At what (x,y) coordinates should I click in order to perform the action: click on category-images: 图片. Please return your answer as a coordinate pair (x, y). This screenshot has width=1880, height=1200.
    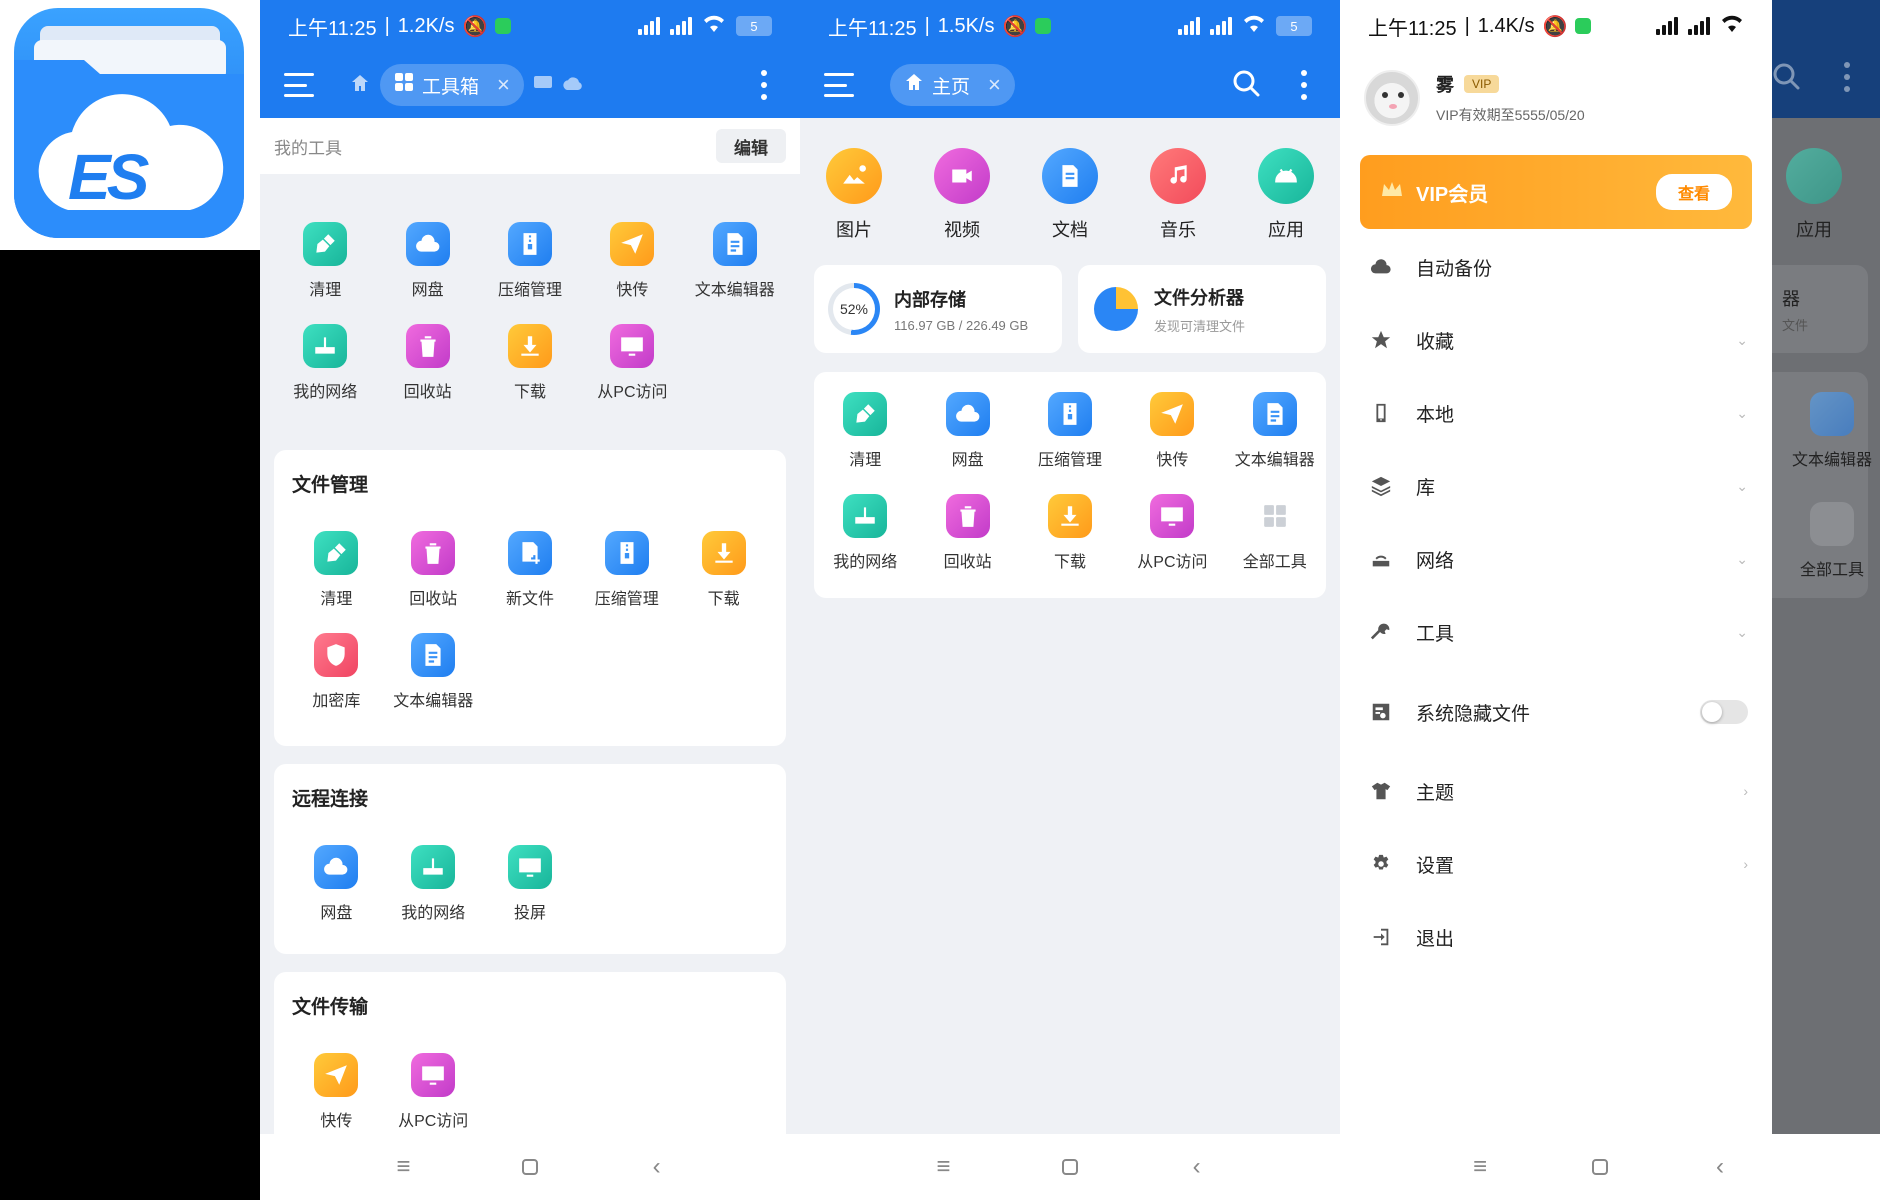
    Looking at the image, I should click on (854, 195).